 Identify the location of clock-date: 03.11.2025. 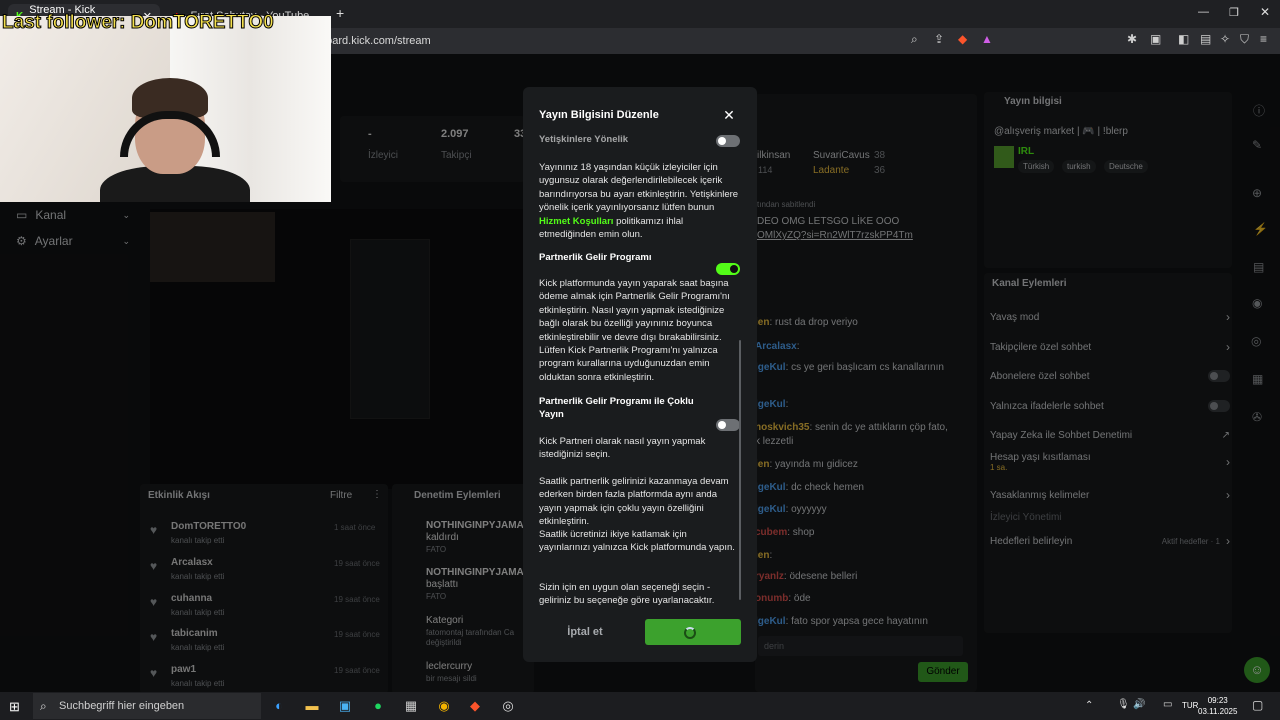
(1218, 711).